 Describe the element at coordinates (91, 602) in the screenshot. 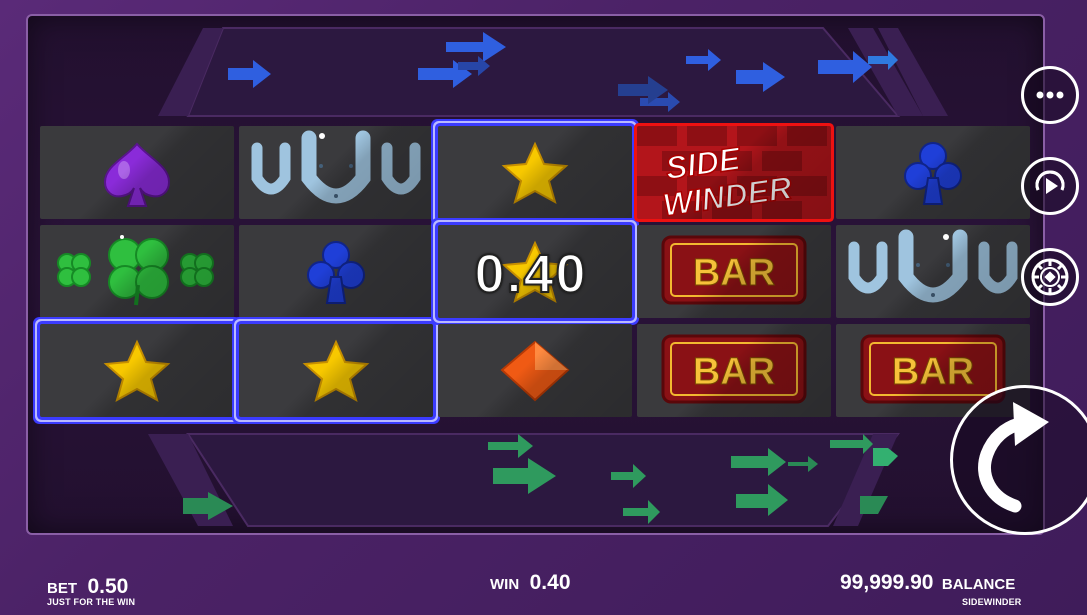

I see `bet-subtitle: JUST FOR THE WIN` at that location.